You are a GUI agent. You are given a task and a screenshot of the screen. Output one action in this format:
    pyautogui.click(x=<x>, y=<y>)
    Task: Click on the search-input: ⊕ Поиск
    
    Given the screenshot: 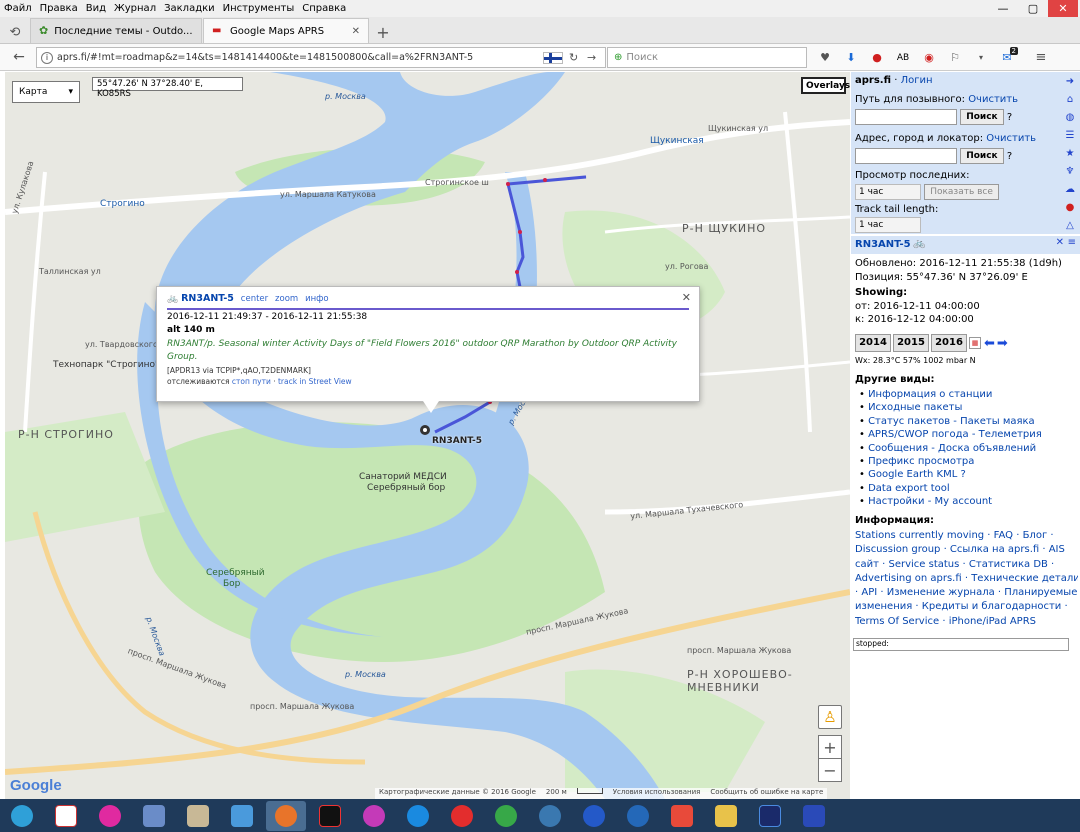 What is the action you would take?
    pyautogui.click(x=707, y=57)
    